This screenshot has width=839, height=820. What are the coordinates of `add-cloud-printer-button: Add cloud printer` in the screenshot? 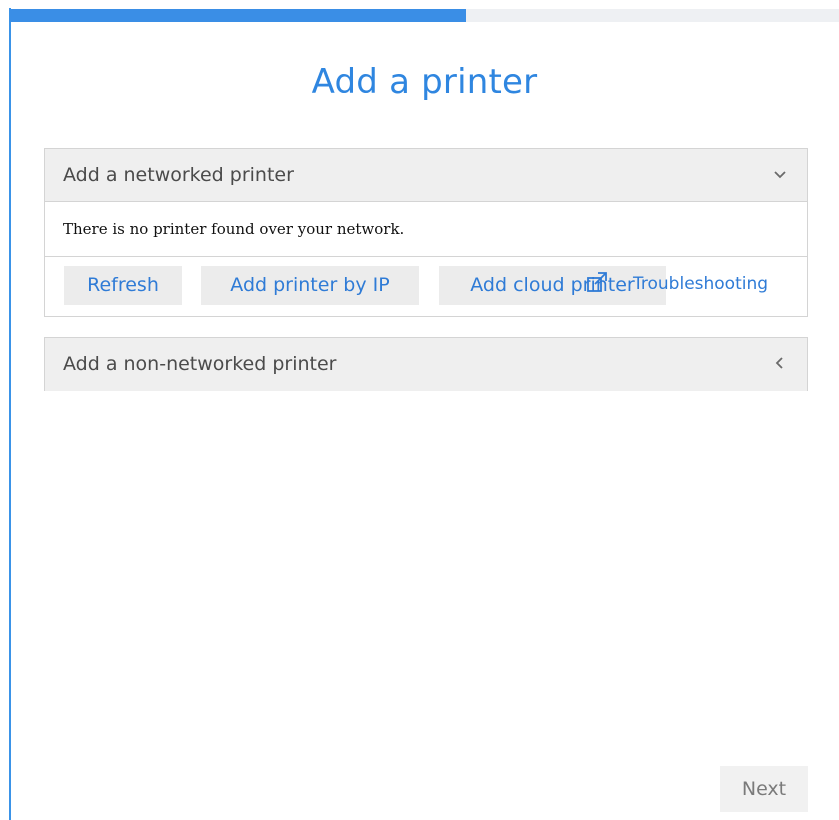 It's located at (552, 285).